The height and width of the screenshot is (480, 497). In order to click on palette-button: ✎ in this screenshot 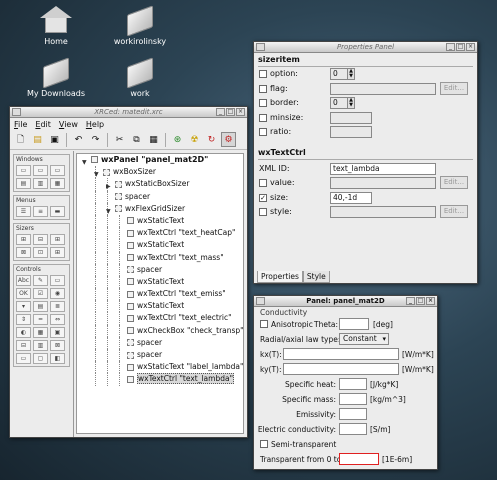, I will do `click(40, 280)`.